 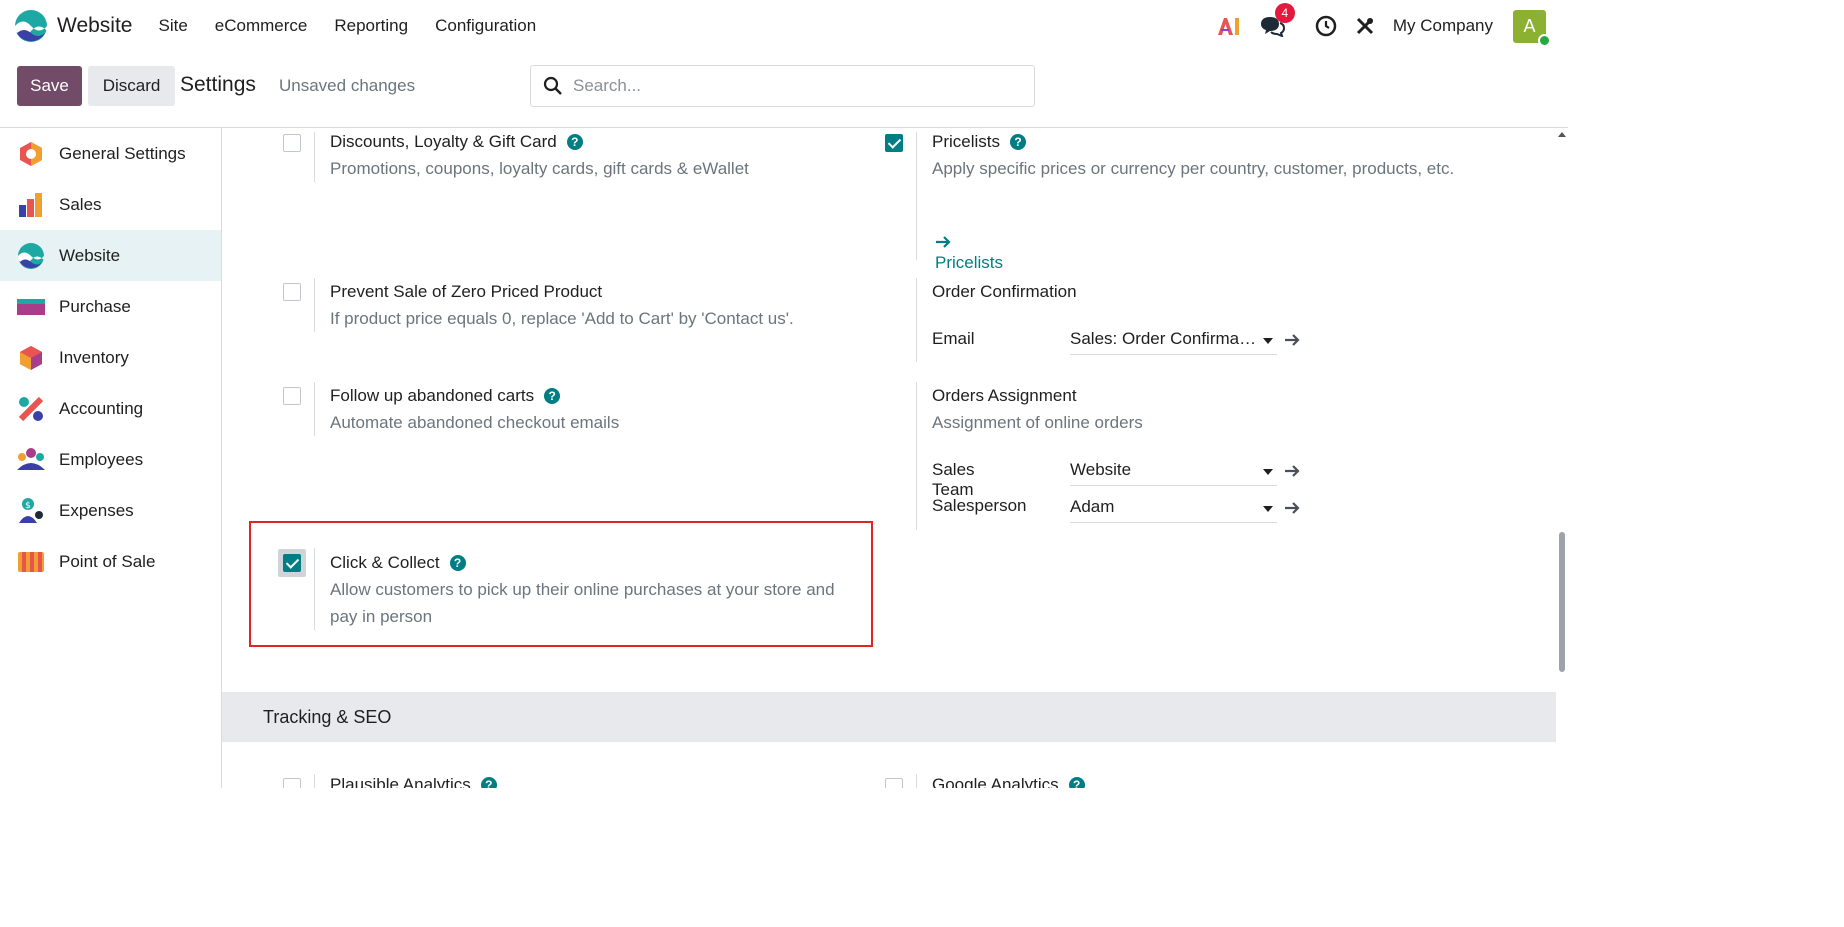 What do you see at coordinates (110, 255) in the screenshot?
I see `sidebar-item-website: Website` at bounding box center [110, 255].